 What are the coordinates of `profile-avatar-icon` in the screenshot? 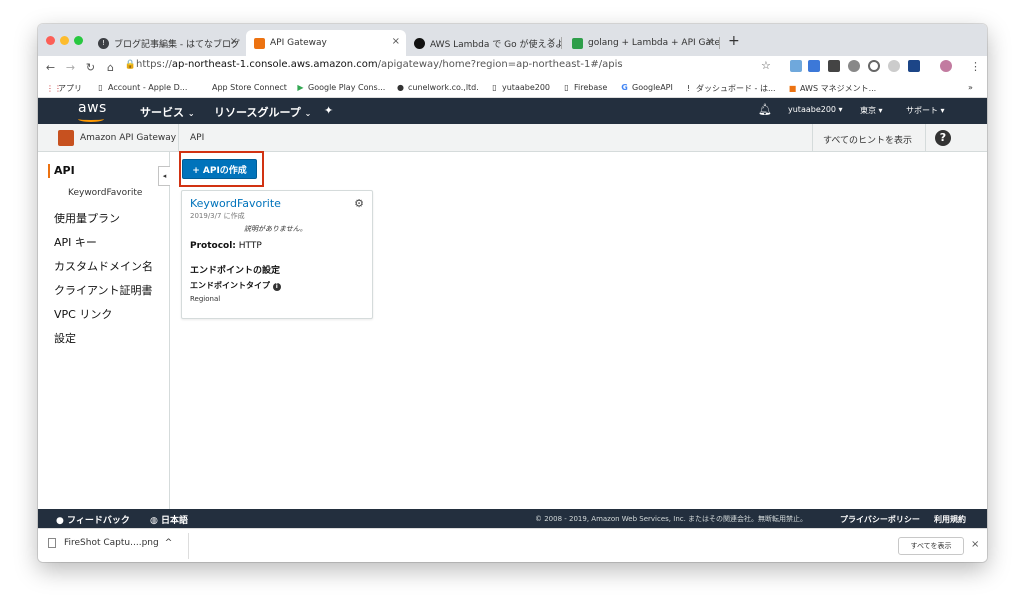 It's located at (946, 66).